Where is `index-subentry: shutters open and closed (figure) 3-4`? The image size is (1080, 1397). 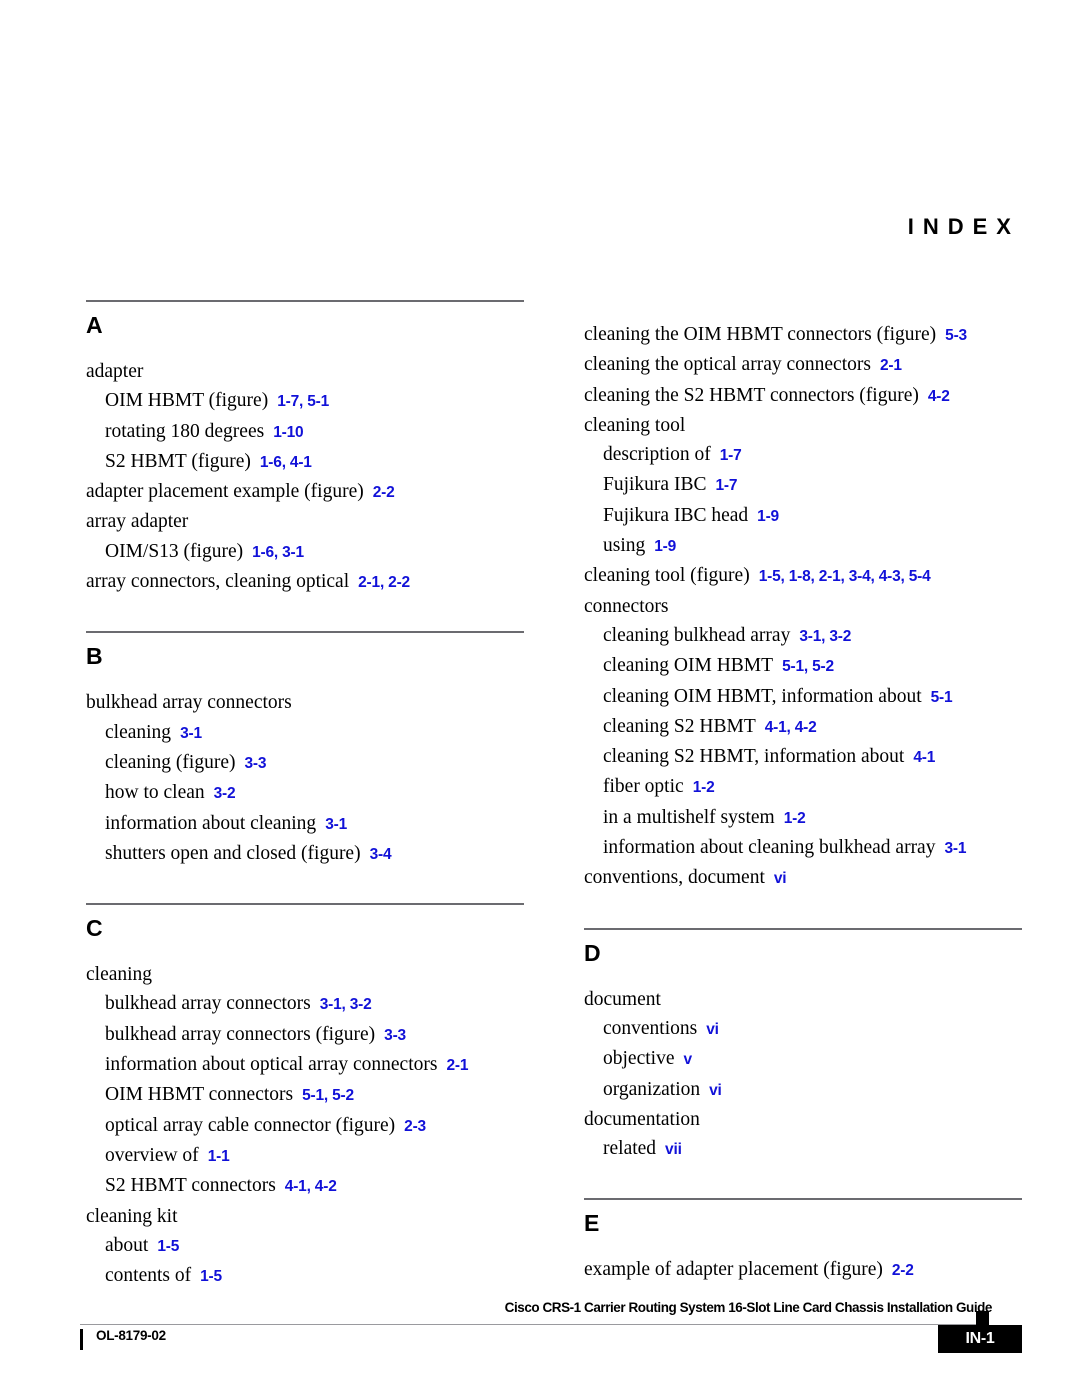 index-subentry: shutters open and closed (figure) 3-4 is located at coordinates (305, 854).